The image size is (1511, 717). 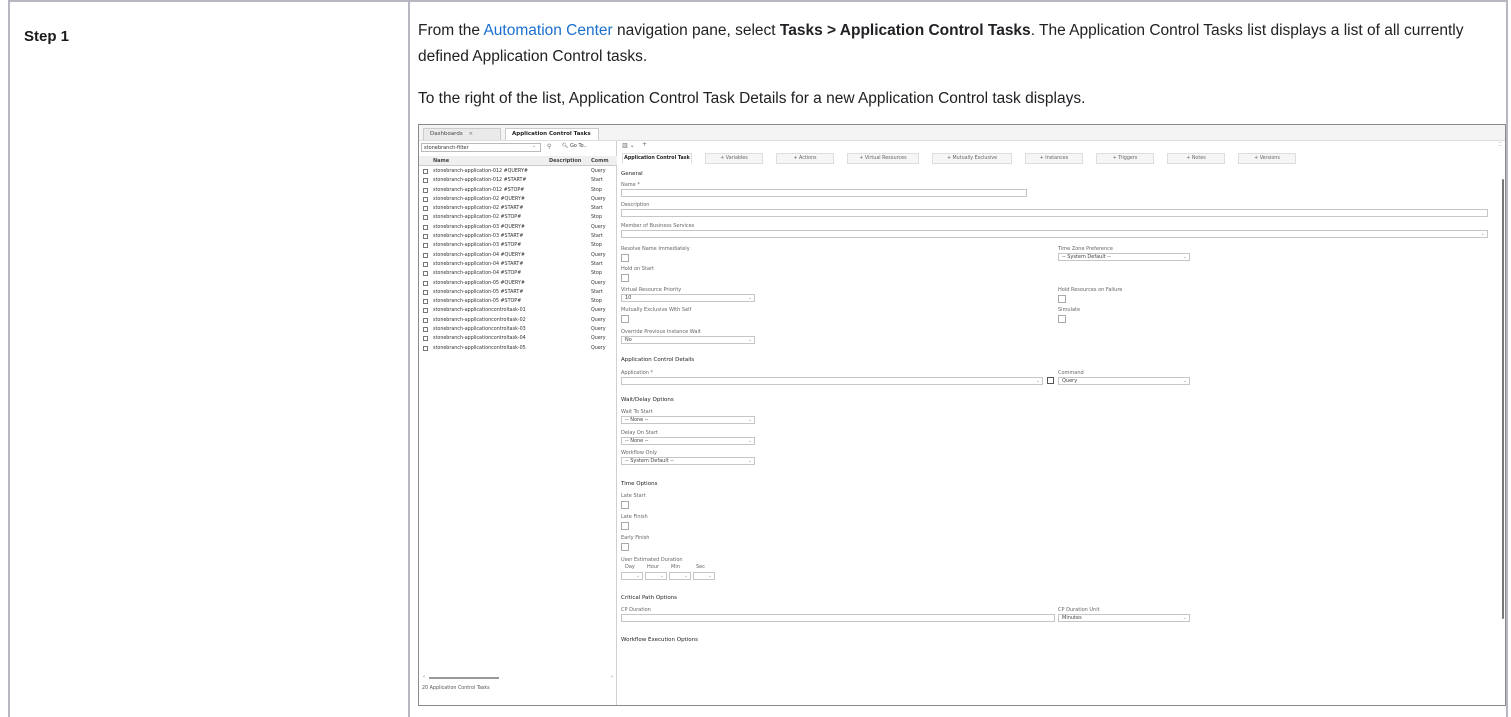 I want to click on filter-select: stonebranch-filter, so click(x=481, y=147).